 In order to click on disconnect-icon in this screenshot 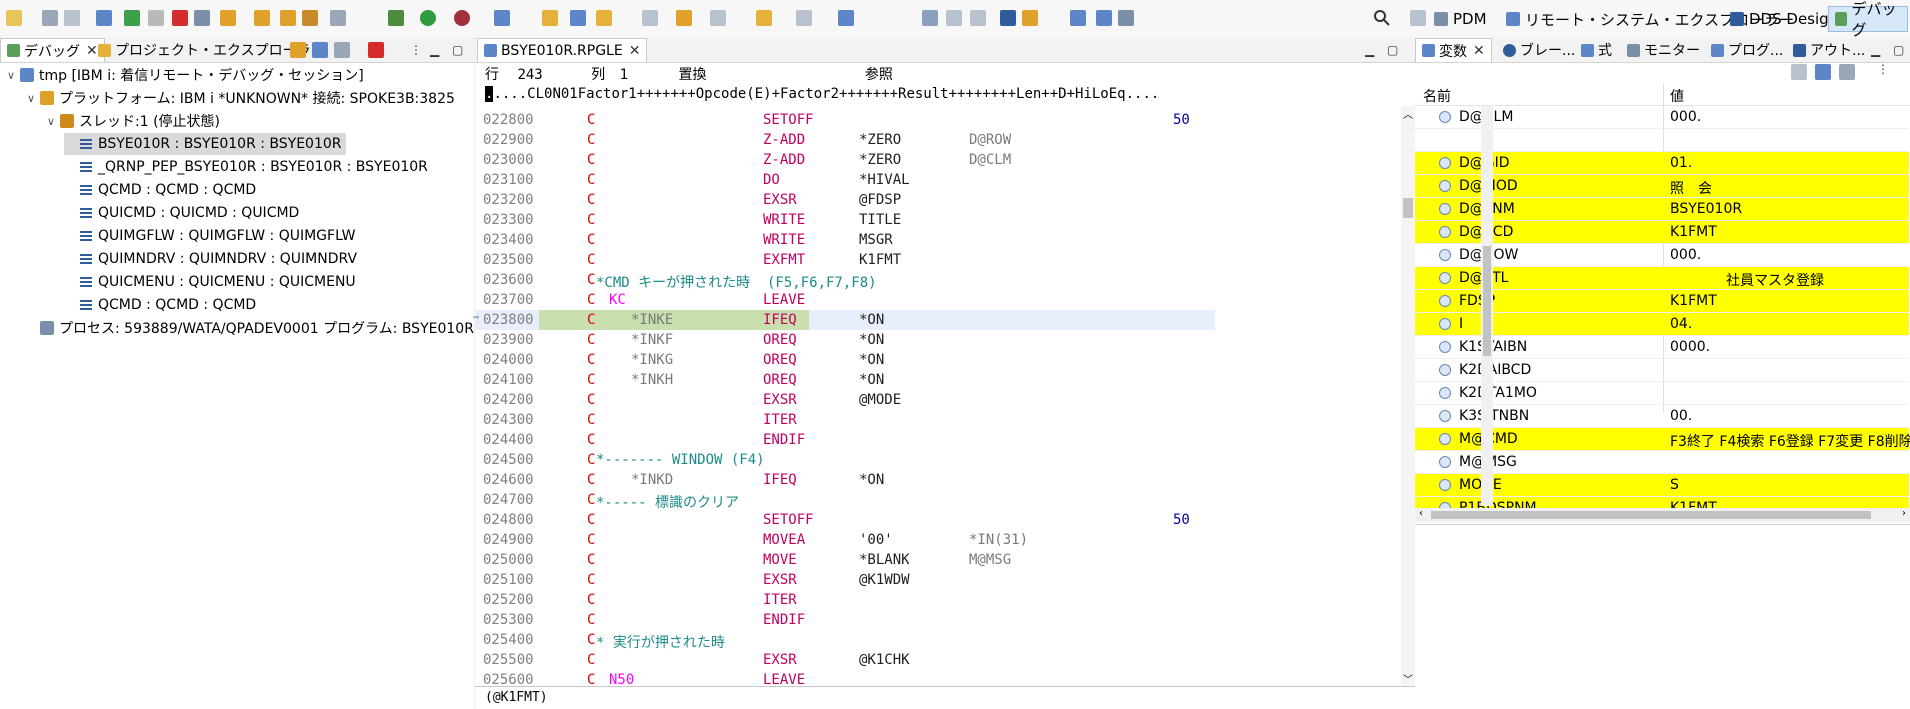, I will do `click(202, 18)`.